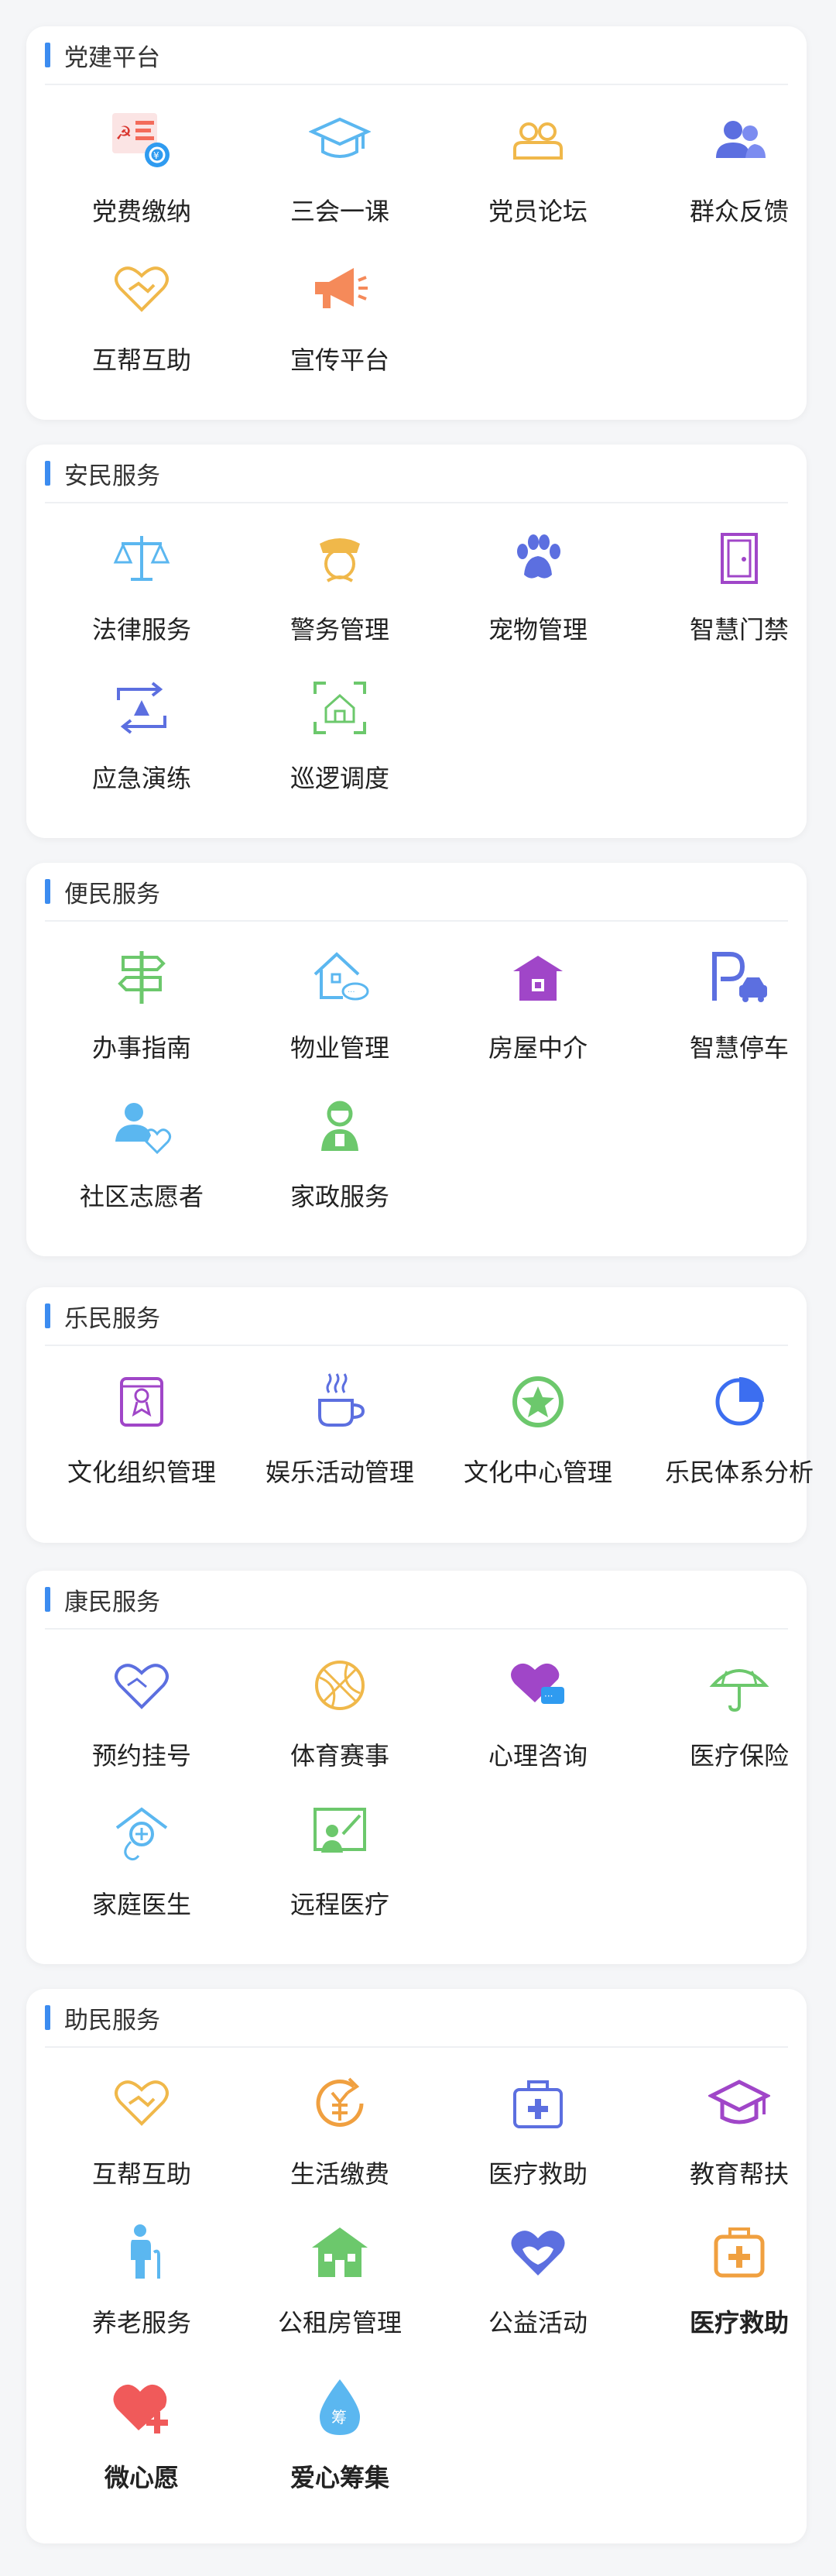 This screenshot has height=2576, width=836. I want to click on patrol-icon, so click(340, 708).